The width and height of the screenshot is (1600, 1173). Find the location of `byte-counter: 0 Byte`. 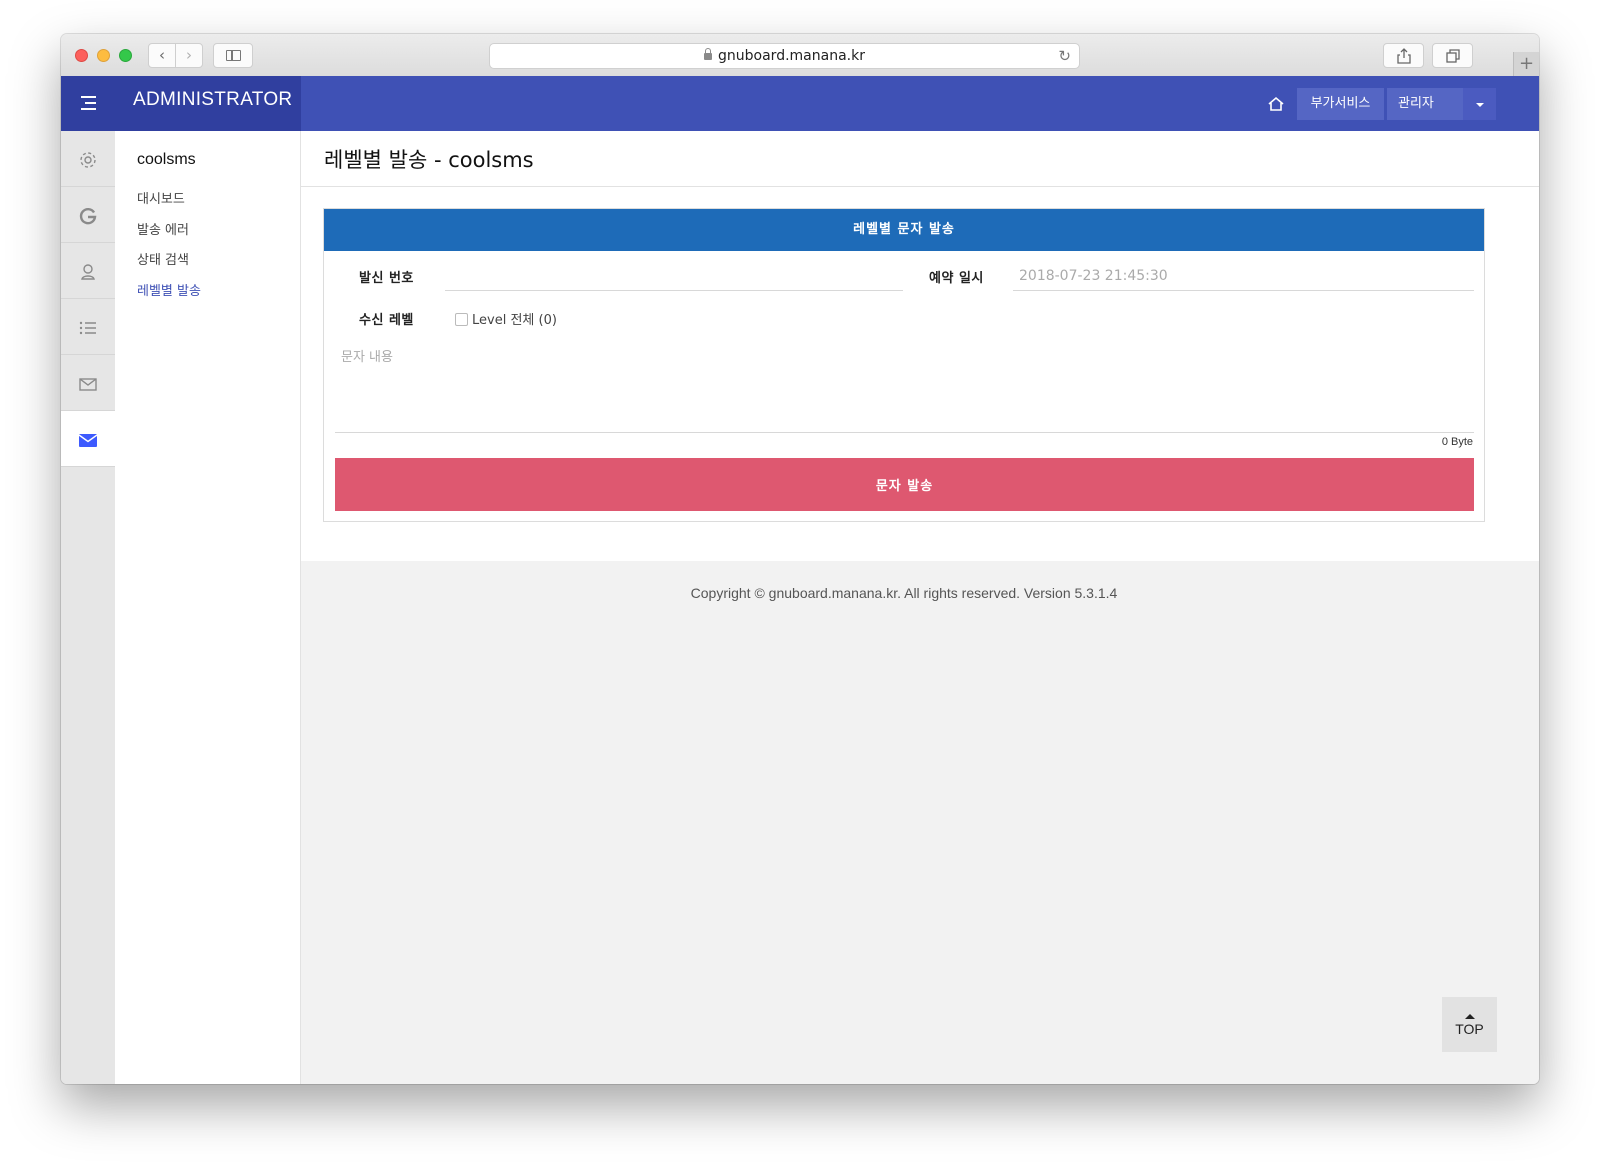

byte-counter: 0 Byte is located at coordinates (1457, 442).